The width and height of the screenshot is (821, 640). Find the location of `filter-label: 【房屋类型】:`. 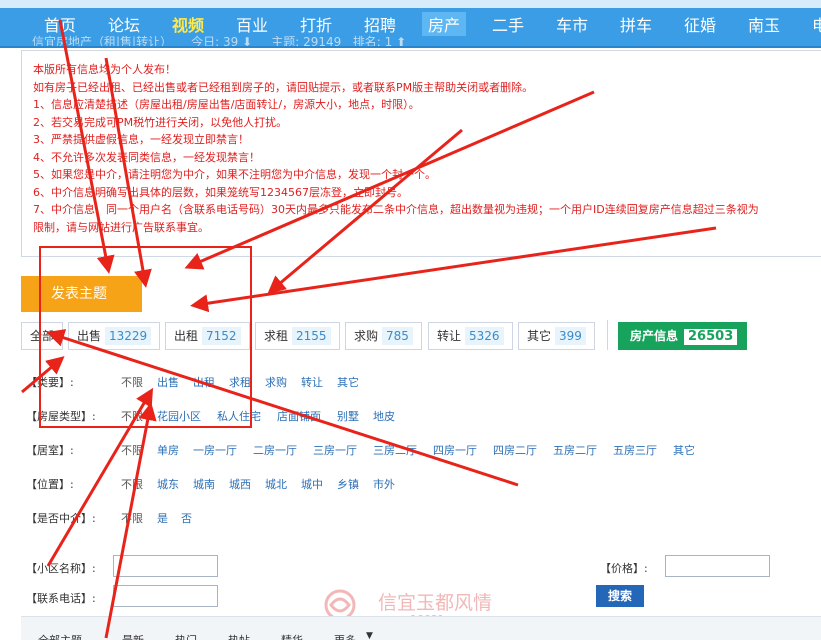

filter-label: 【房屋类型】: is located at coordinates (61, 416).